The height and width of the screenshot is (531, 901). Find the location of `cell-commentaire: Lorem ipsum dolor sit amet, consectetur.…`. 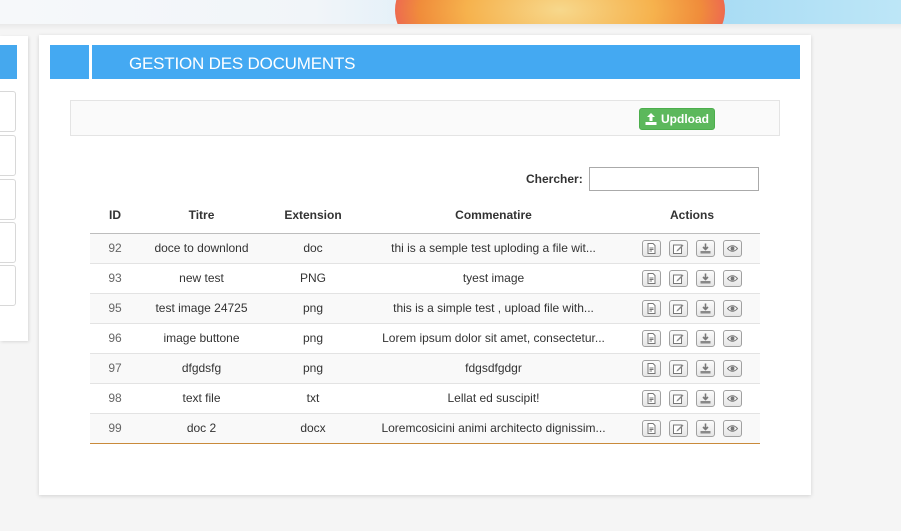

cell-commentaire: Lorem ipsum dolor sit amet, consectetur.… is located at coordinates (493, 337).